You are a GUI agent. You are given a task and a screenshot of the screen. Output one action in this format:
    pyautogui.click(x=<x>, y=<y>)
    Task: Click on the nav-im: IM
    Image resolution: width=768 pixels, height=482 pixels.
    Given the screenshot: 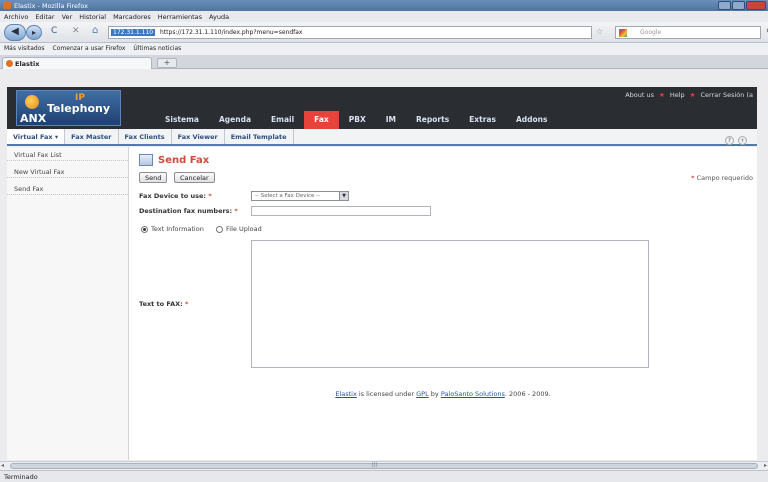 What is the action you would take?
    pyautogui.click(x=391, y=120)
    